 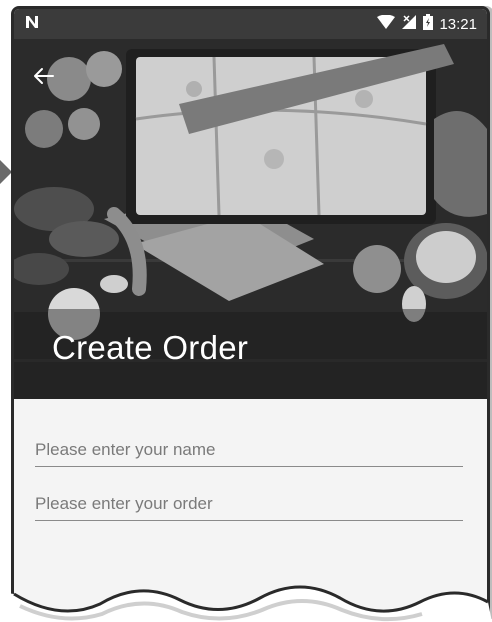 I want to click on name-input: Please enter your name, so click(x=249, y=451).